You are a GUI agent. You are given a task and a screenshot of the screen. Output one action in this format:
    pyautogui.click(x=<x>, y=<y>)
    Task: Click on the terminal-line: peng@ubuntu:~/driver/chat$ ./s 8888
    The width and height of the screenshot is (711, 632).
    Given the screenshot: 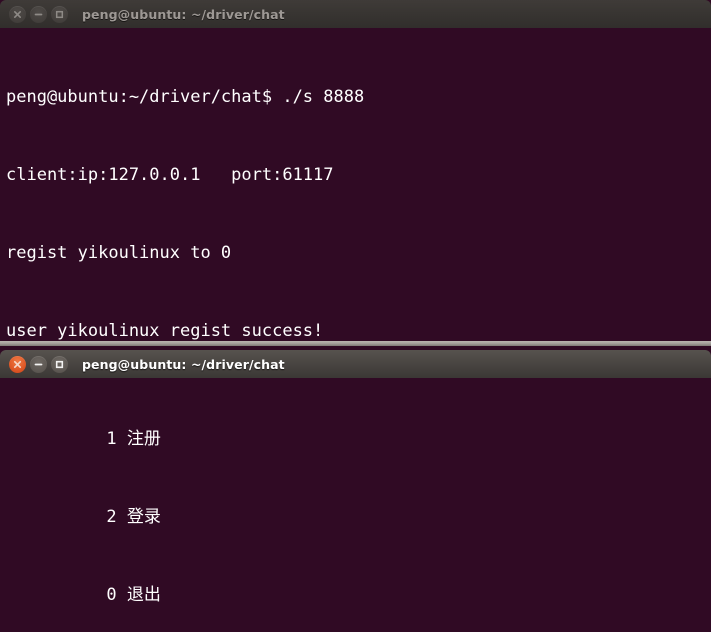 What is the action you would take?
    pyautogui.click(x=185, y=97)
    